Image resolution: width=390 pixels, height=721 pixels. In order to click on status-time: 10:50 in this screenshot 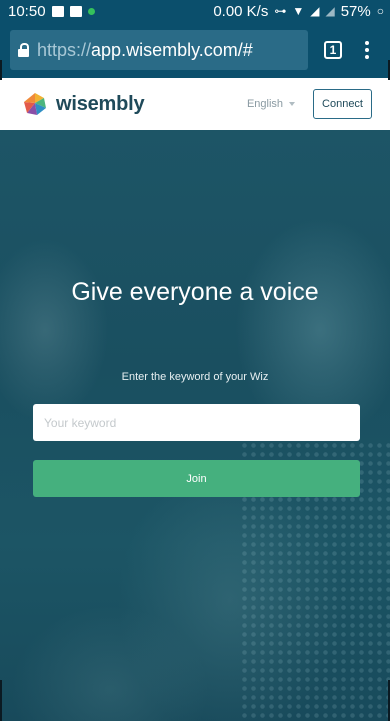, I will do `click(27, 11)`.